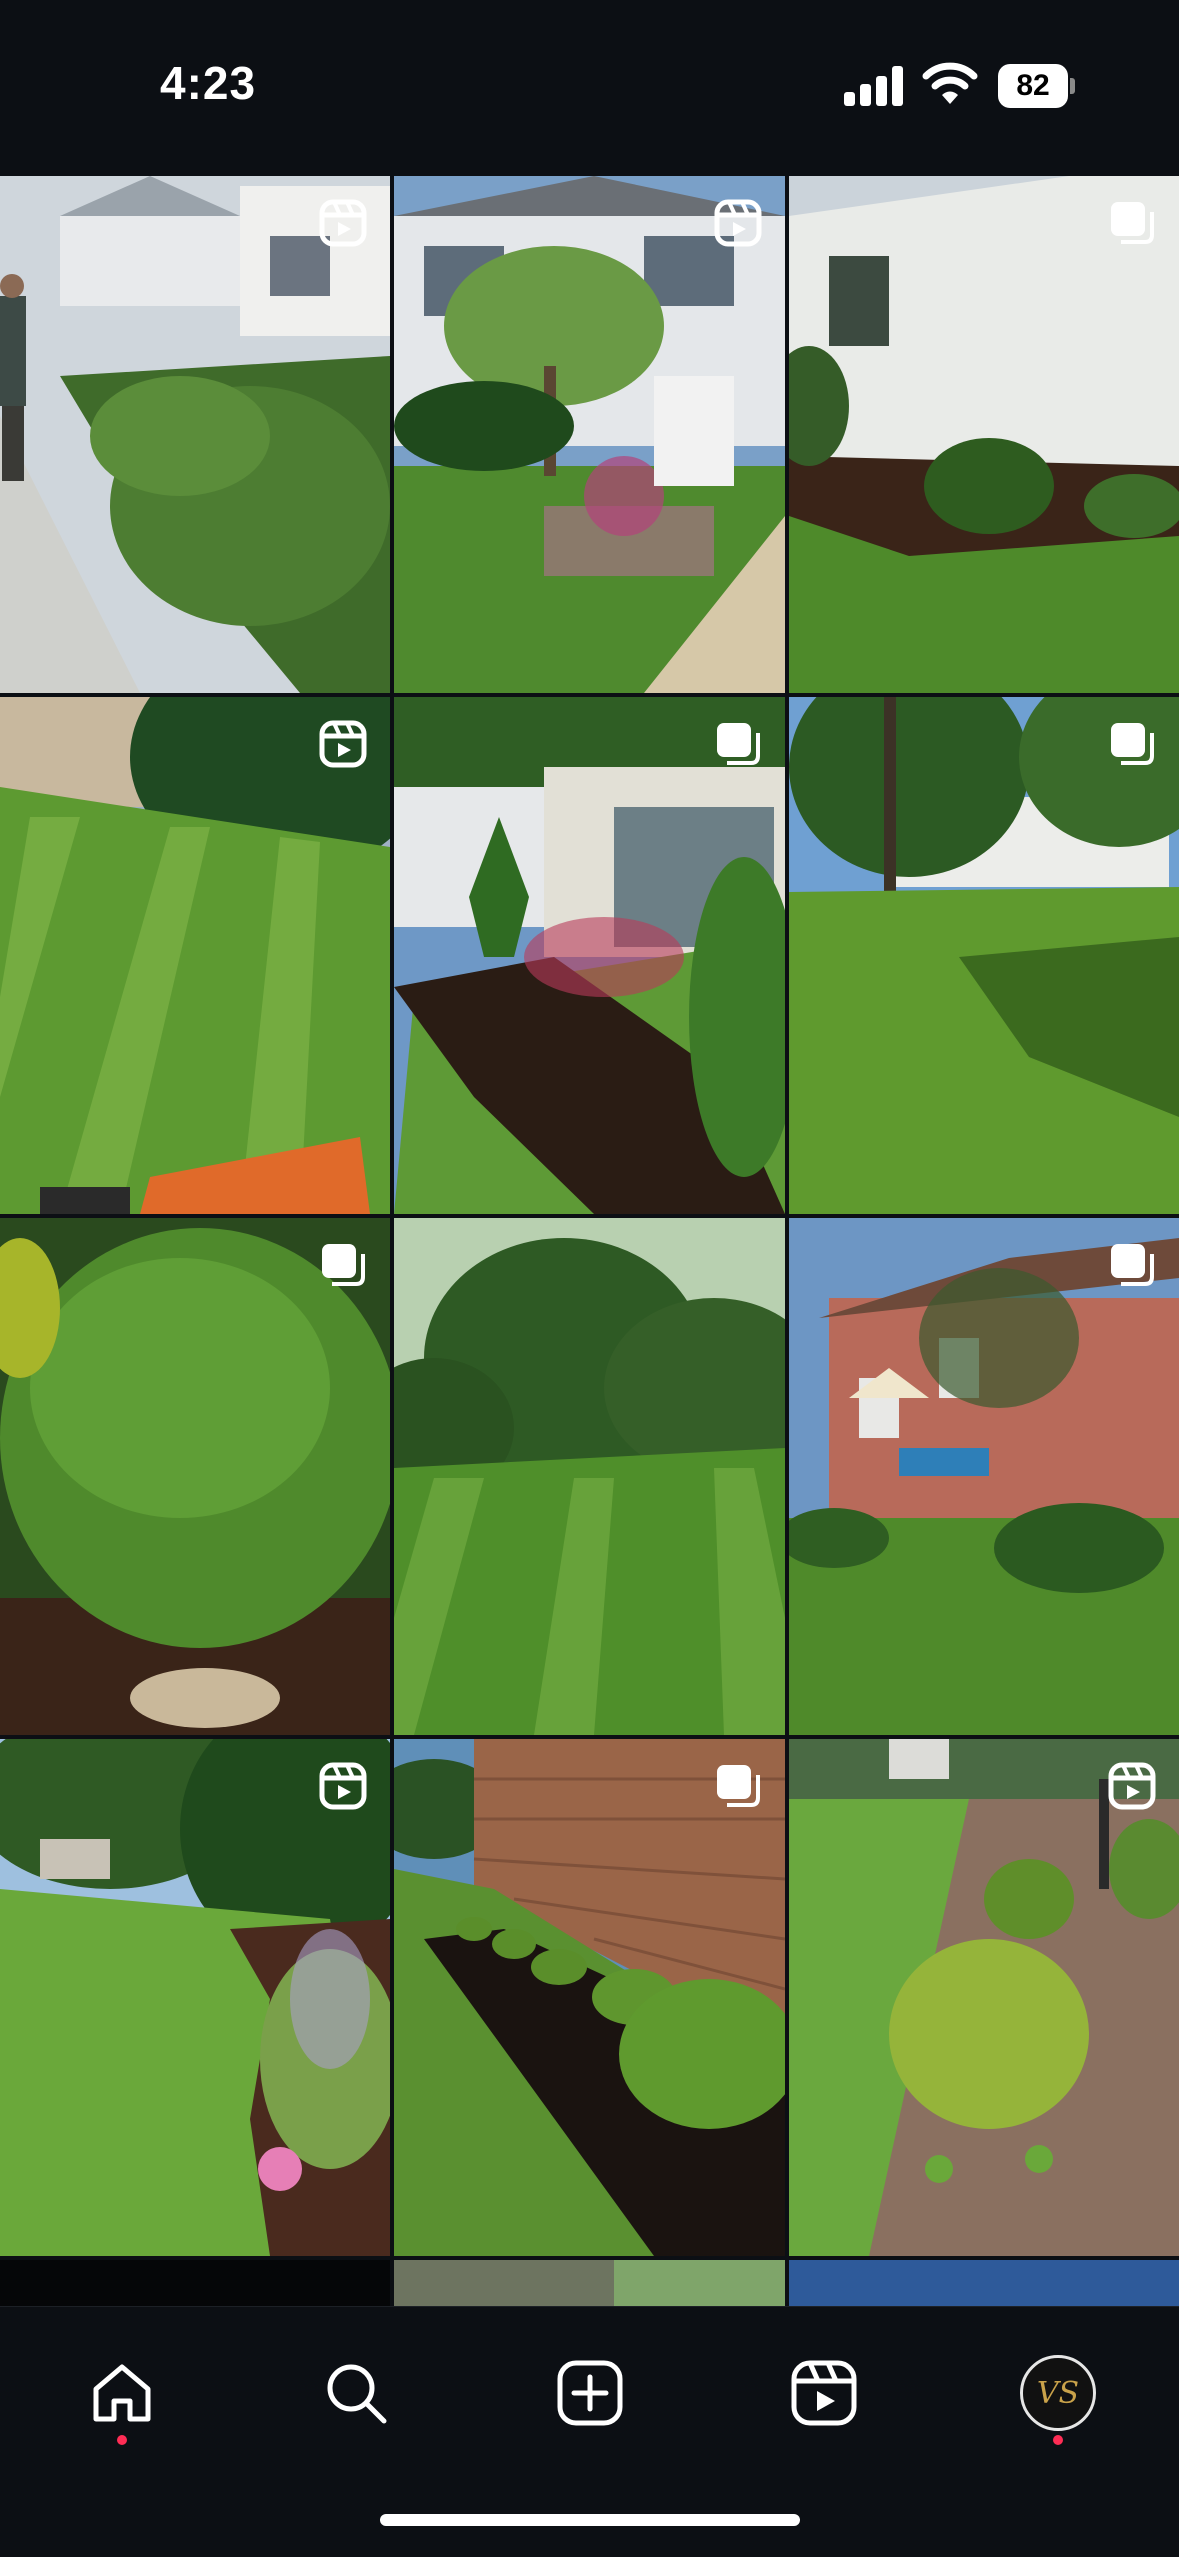 This screenshot has height=2557, width=1179. I want to click on avatar-monogram: VS, so click(1058, 2393).